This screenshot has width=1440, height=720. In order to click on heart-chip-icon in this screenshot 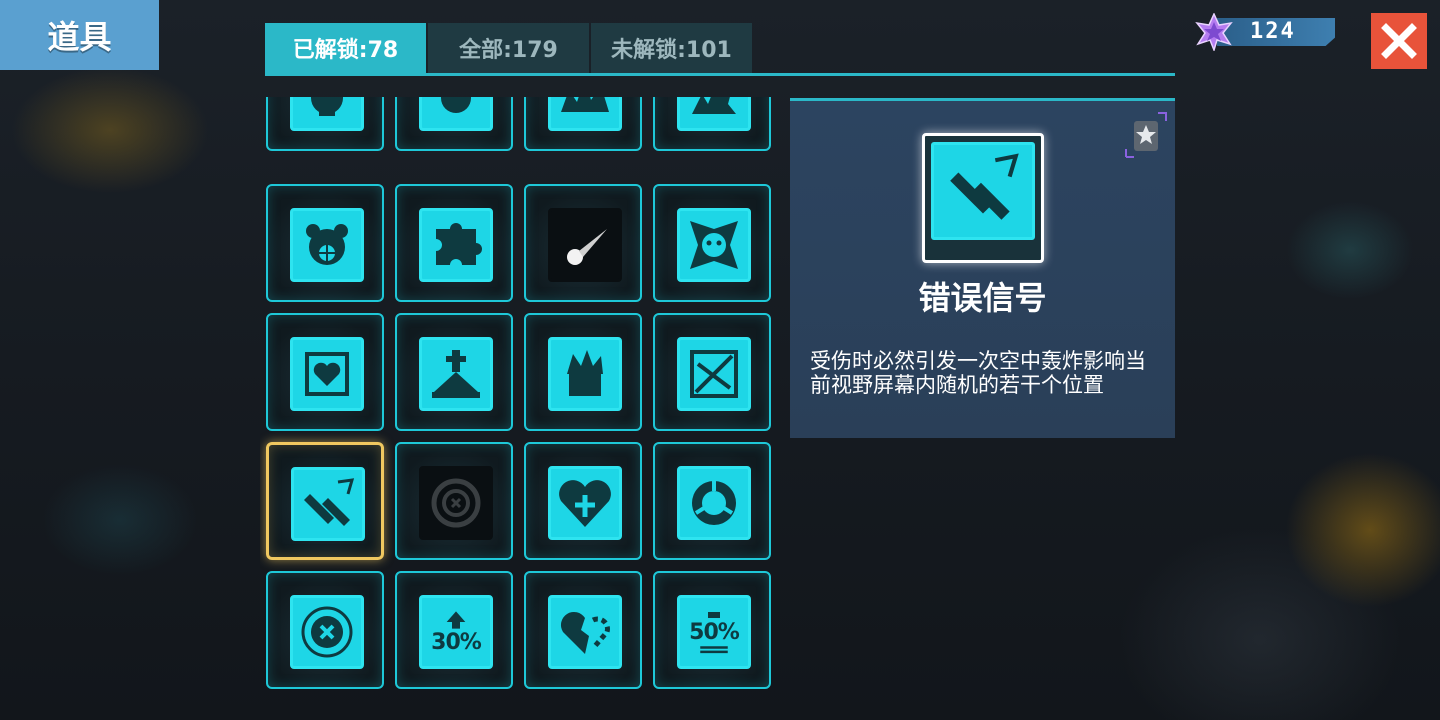, I will do `click(327, 374)`.